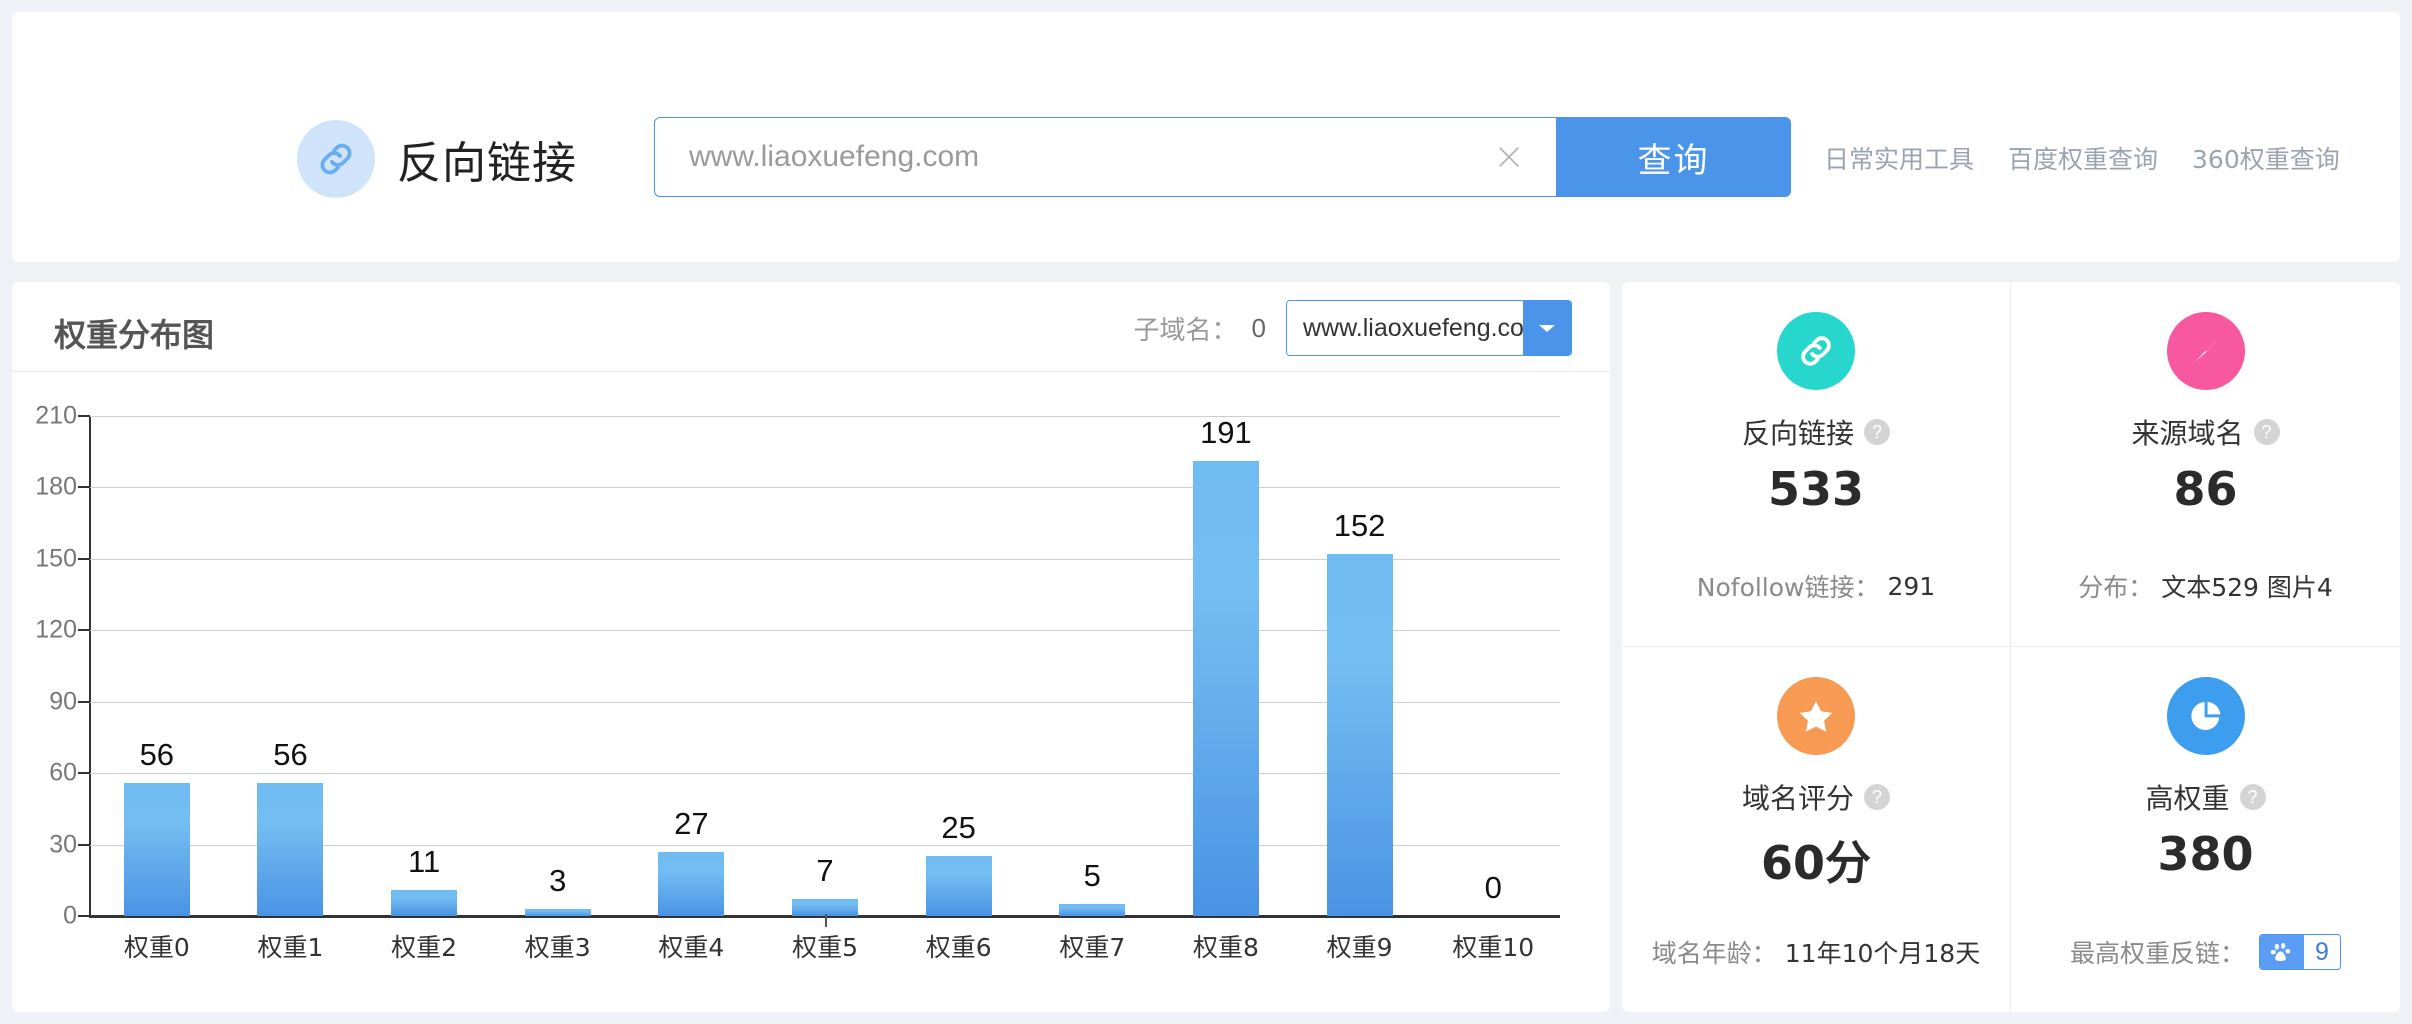  I want to click on x-tick-label: 权重9, so click(1126, 939).